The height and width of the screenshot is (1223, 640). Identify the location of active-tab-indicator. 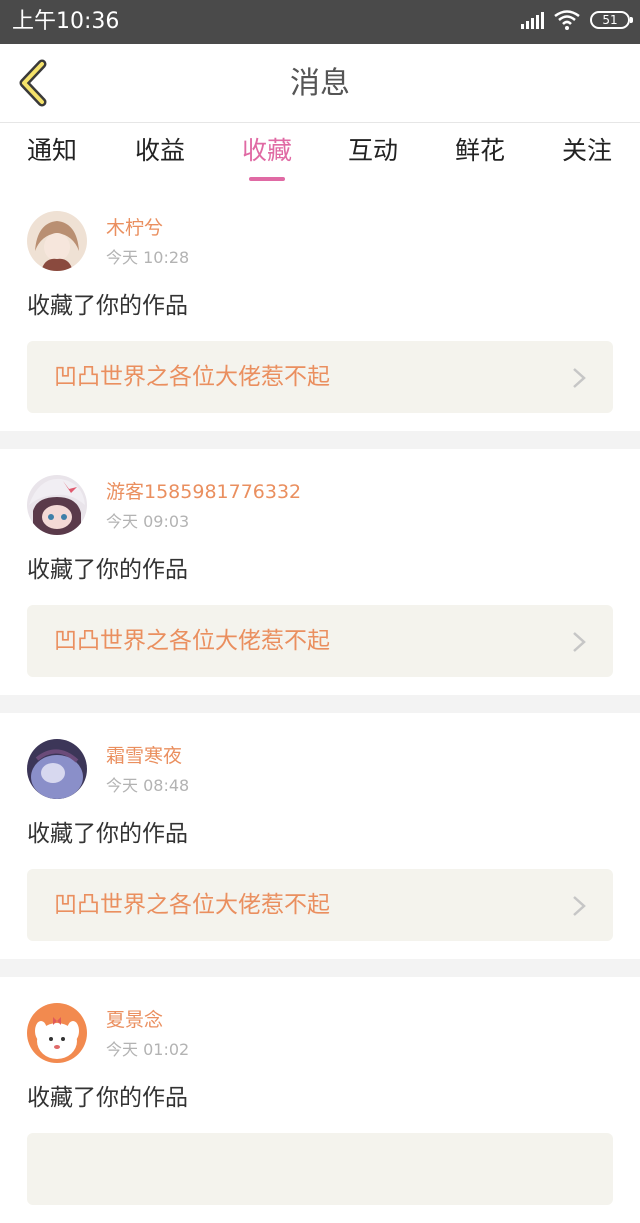
(267, 179).